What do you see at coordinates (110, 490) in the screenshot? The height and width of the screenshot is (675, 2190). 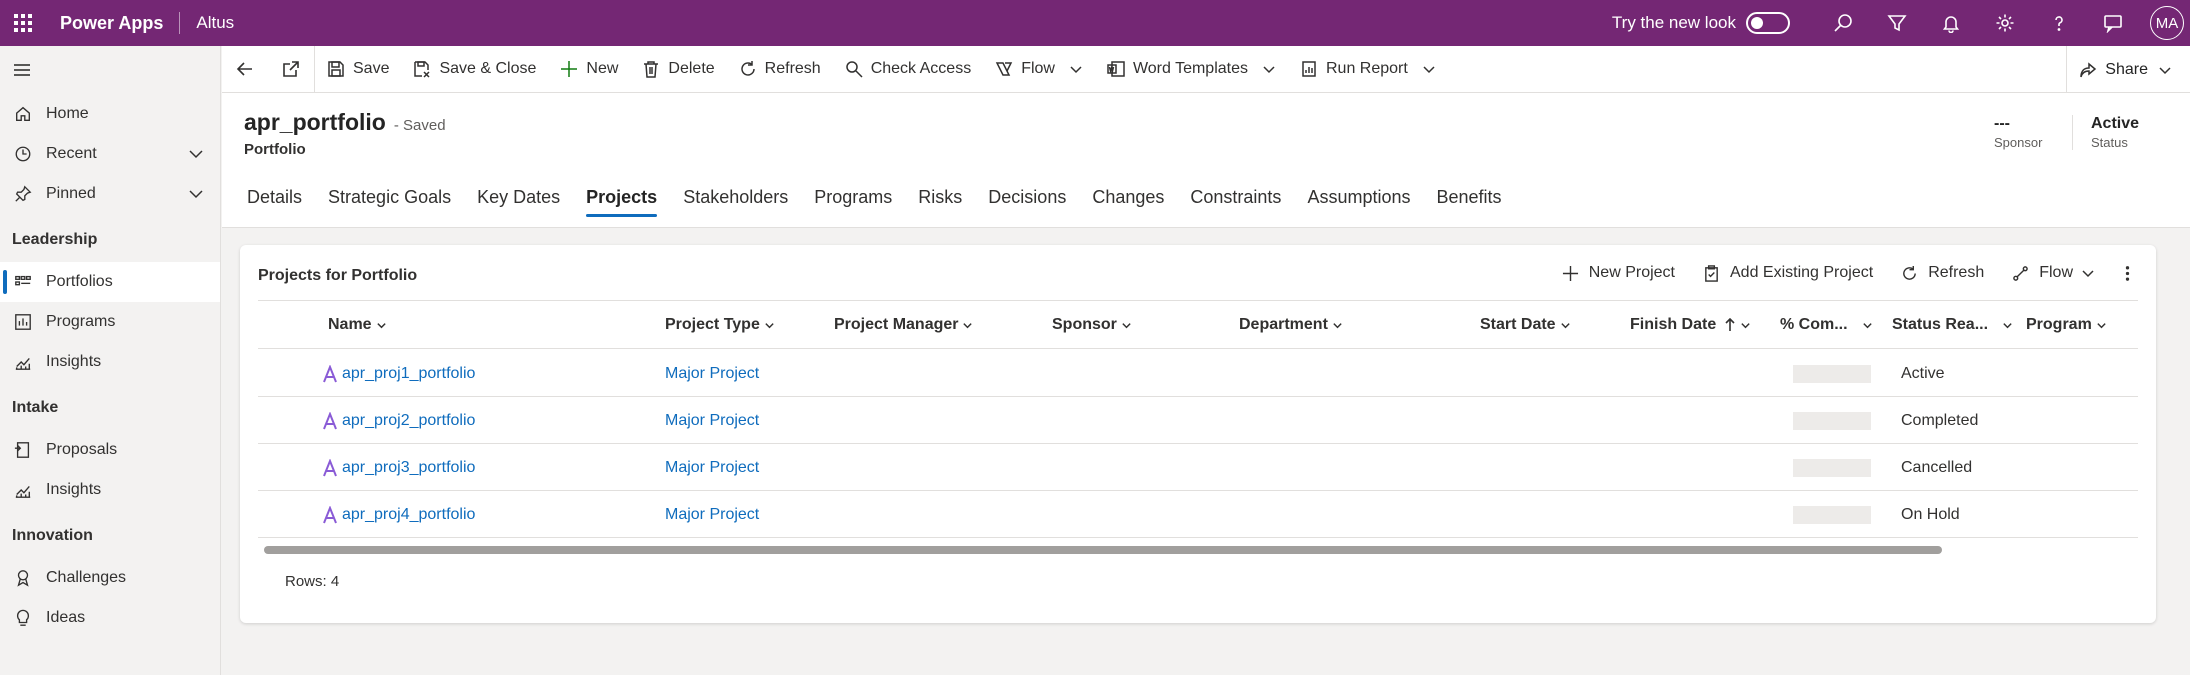 I see `sidebar-item-insights-intake: Insights` at bounding box center [110, 490].